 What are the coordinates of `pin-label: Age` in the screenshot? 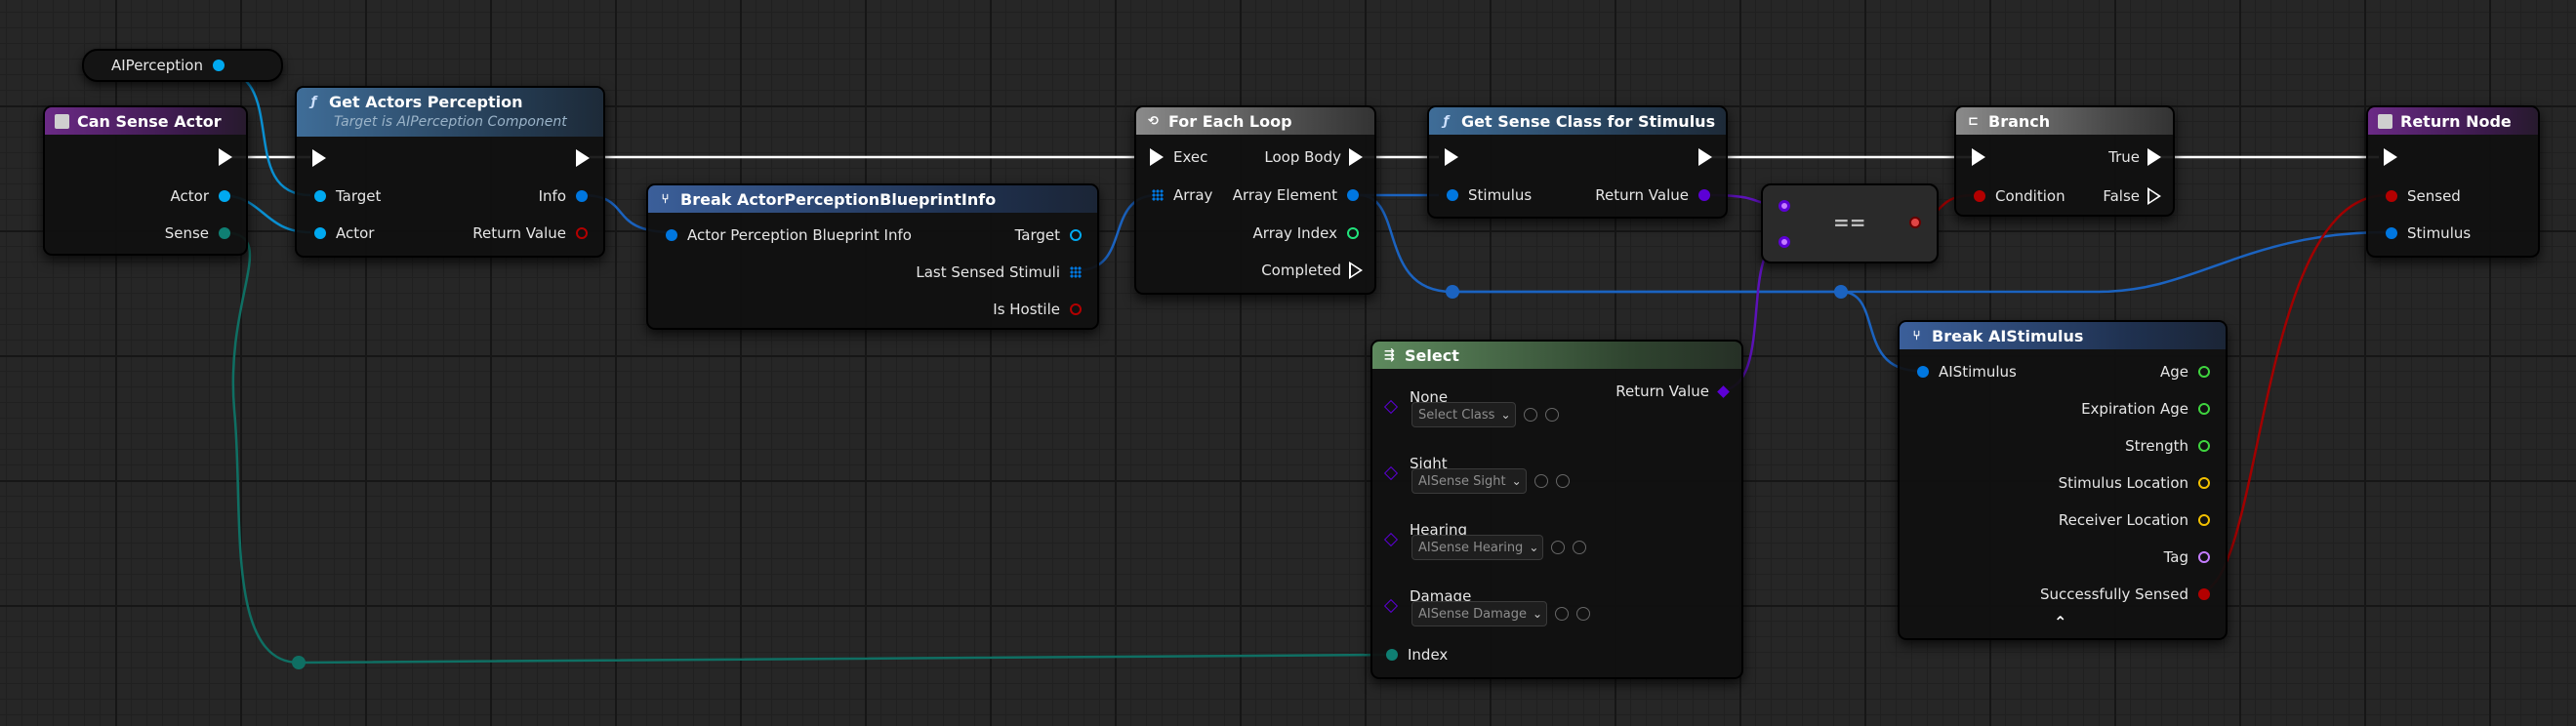 It's located at (2173, 372).